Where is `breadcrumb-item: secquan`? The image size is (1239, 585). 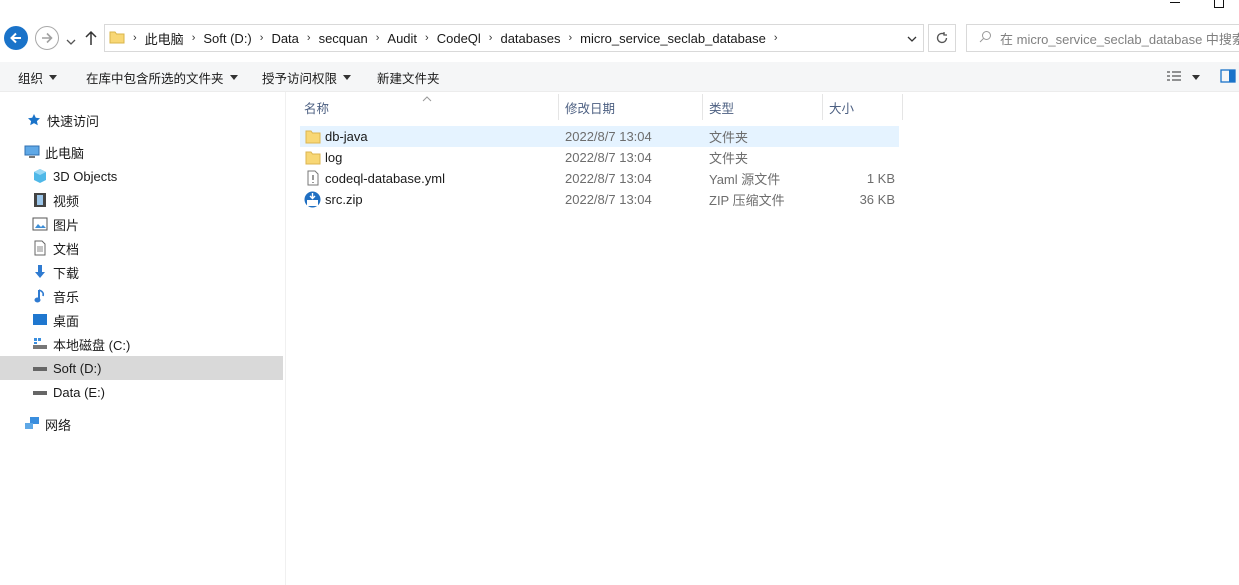
breadcrumb-item: secquan is located at coordinates (343, 38).